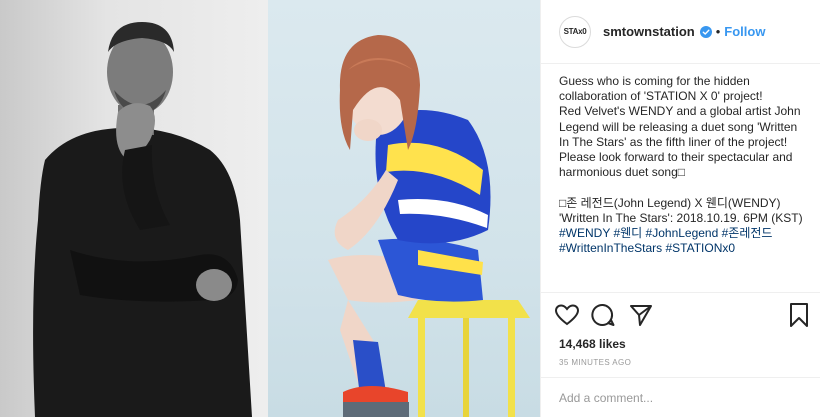 The height and width of the screenshot is (417, 820). I want to click on heart-icon, so click(567, 315).